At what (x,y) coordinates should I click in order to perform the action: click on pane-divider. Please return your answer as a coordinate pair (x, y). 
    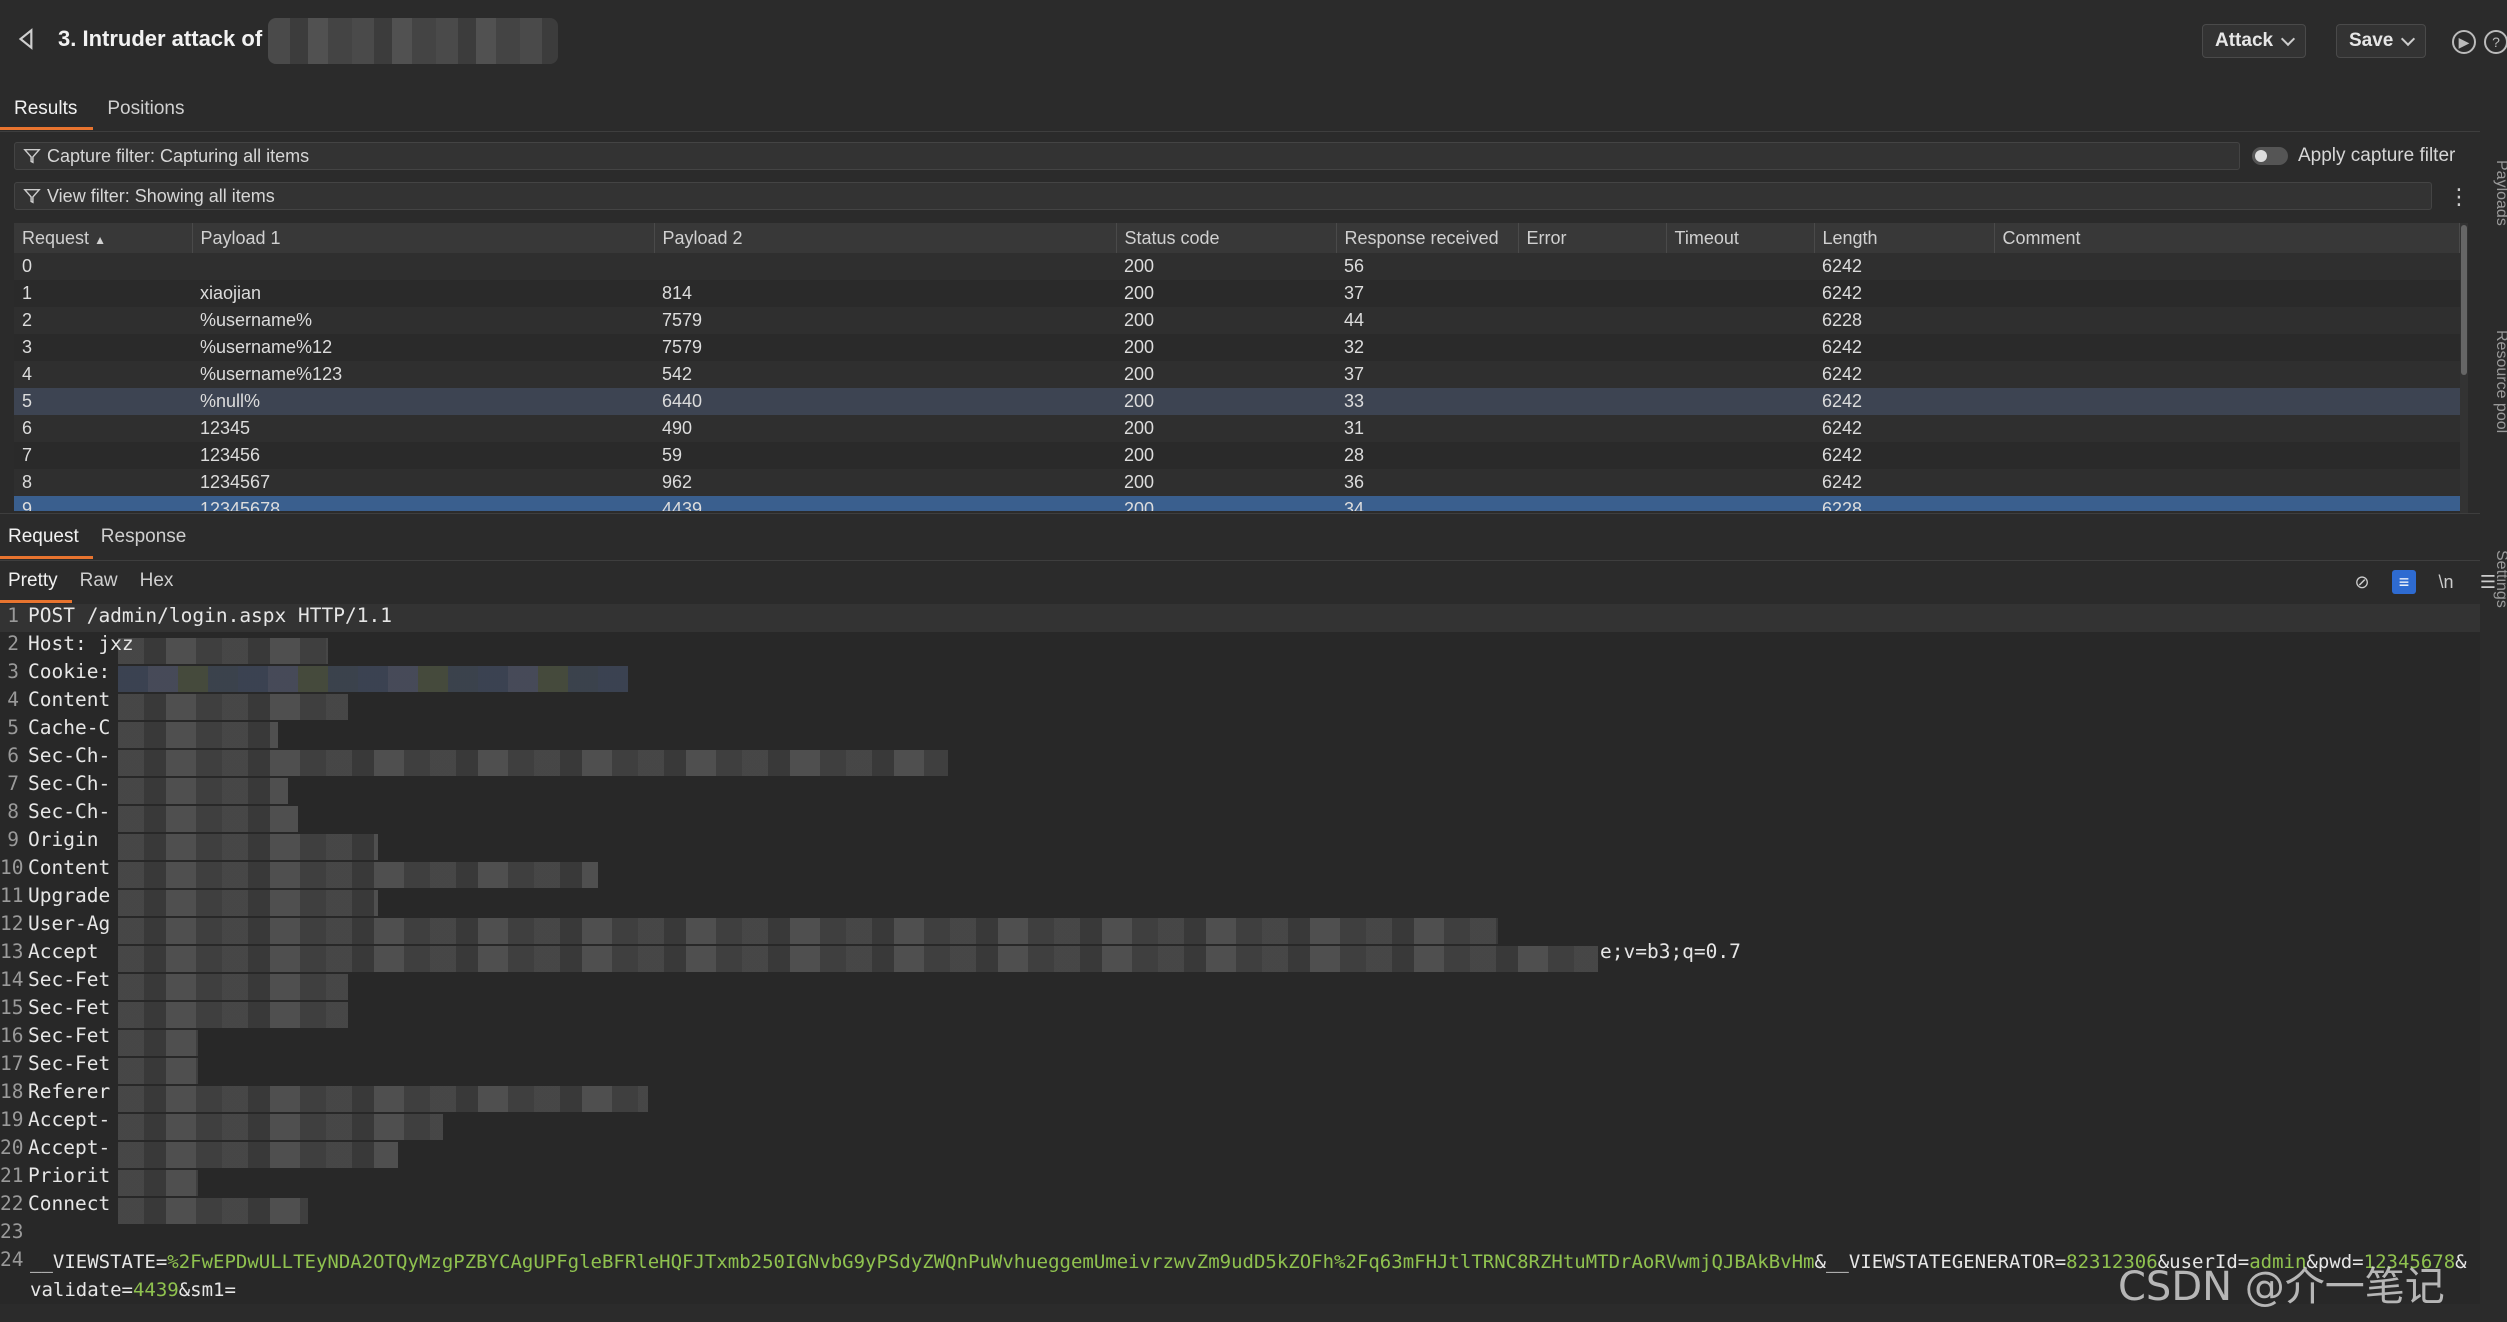
    Looking at the image, I should click on (1240, 513).